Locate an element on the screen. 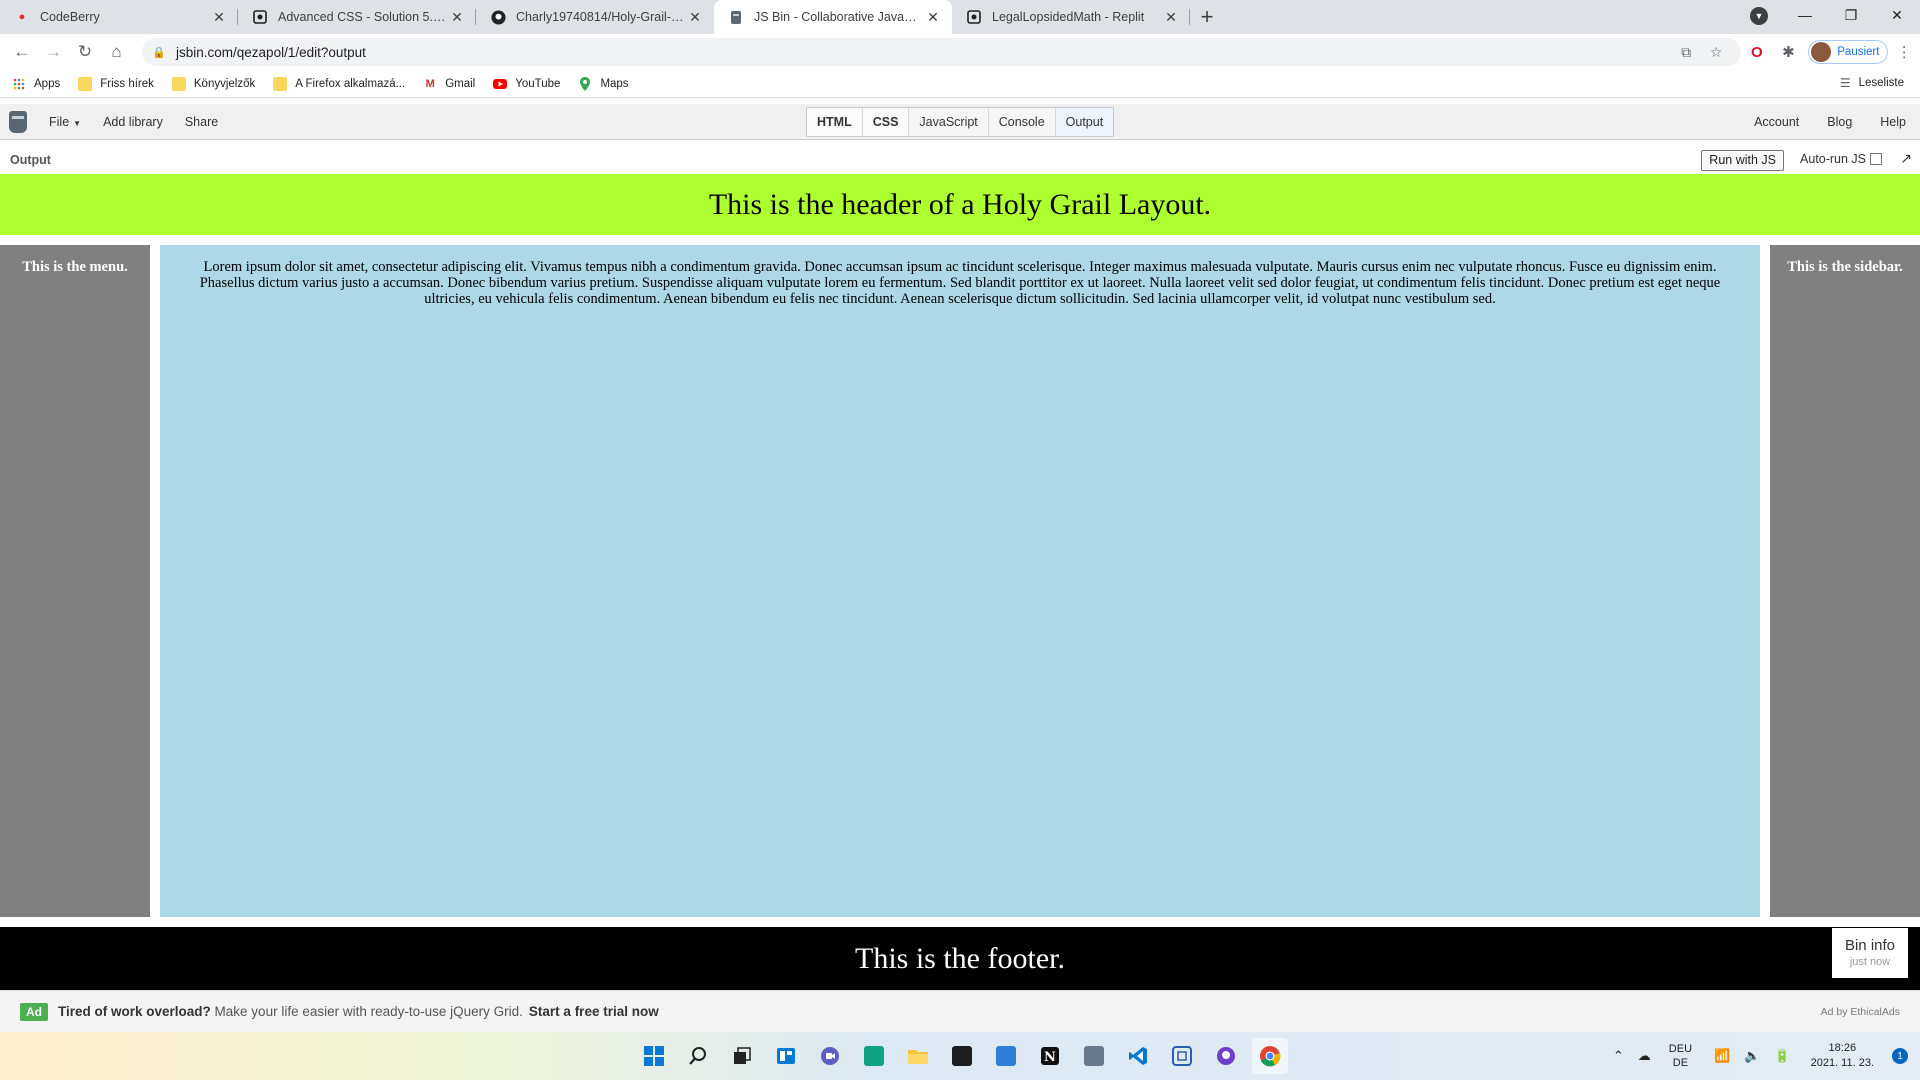 The width and height of the screenshot is (1920, 1080). share-button: Share is located at coordinates (201, 122).